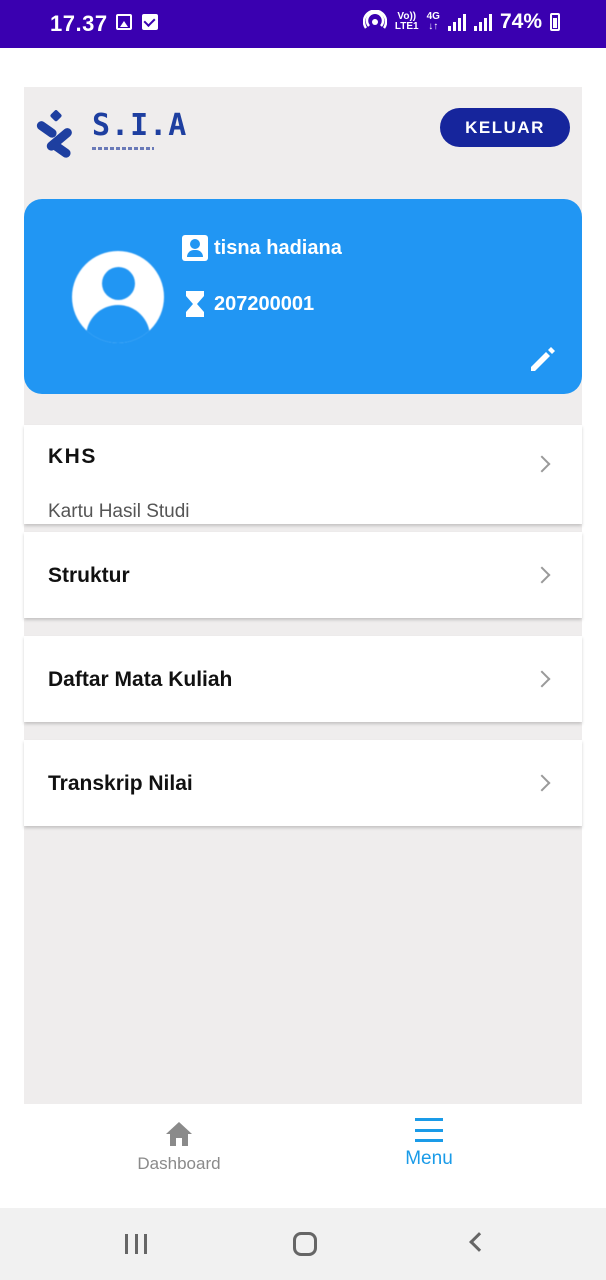 Image resolution: width=606 pixels, height=1280 pixels. What do you see at coordinates (479, 1242) in the screenshot?
I see `system-back-button` at bounding box center [479, 1242].